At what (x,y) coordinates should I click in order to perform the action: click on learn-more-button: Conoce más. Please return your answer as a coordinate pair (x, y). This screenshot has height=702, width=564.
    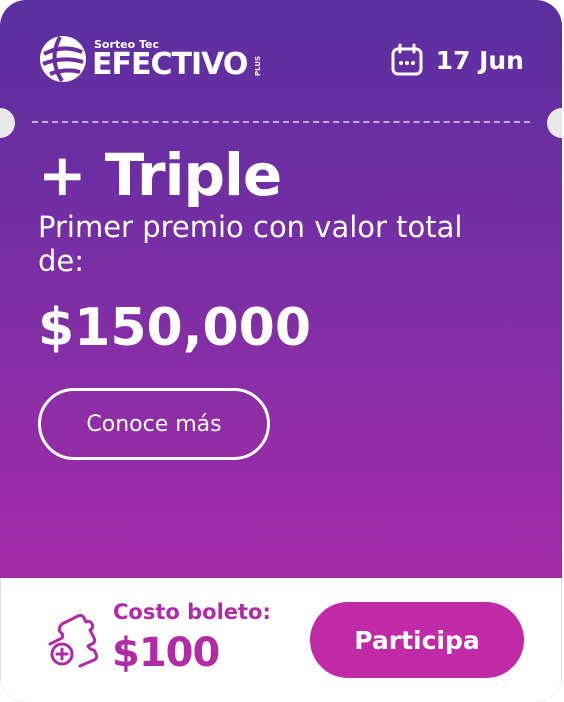
    Looking at the image, I should click on (154, 424).